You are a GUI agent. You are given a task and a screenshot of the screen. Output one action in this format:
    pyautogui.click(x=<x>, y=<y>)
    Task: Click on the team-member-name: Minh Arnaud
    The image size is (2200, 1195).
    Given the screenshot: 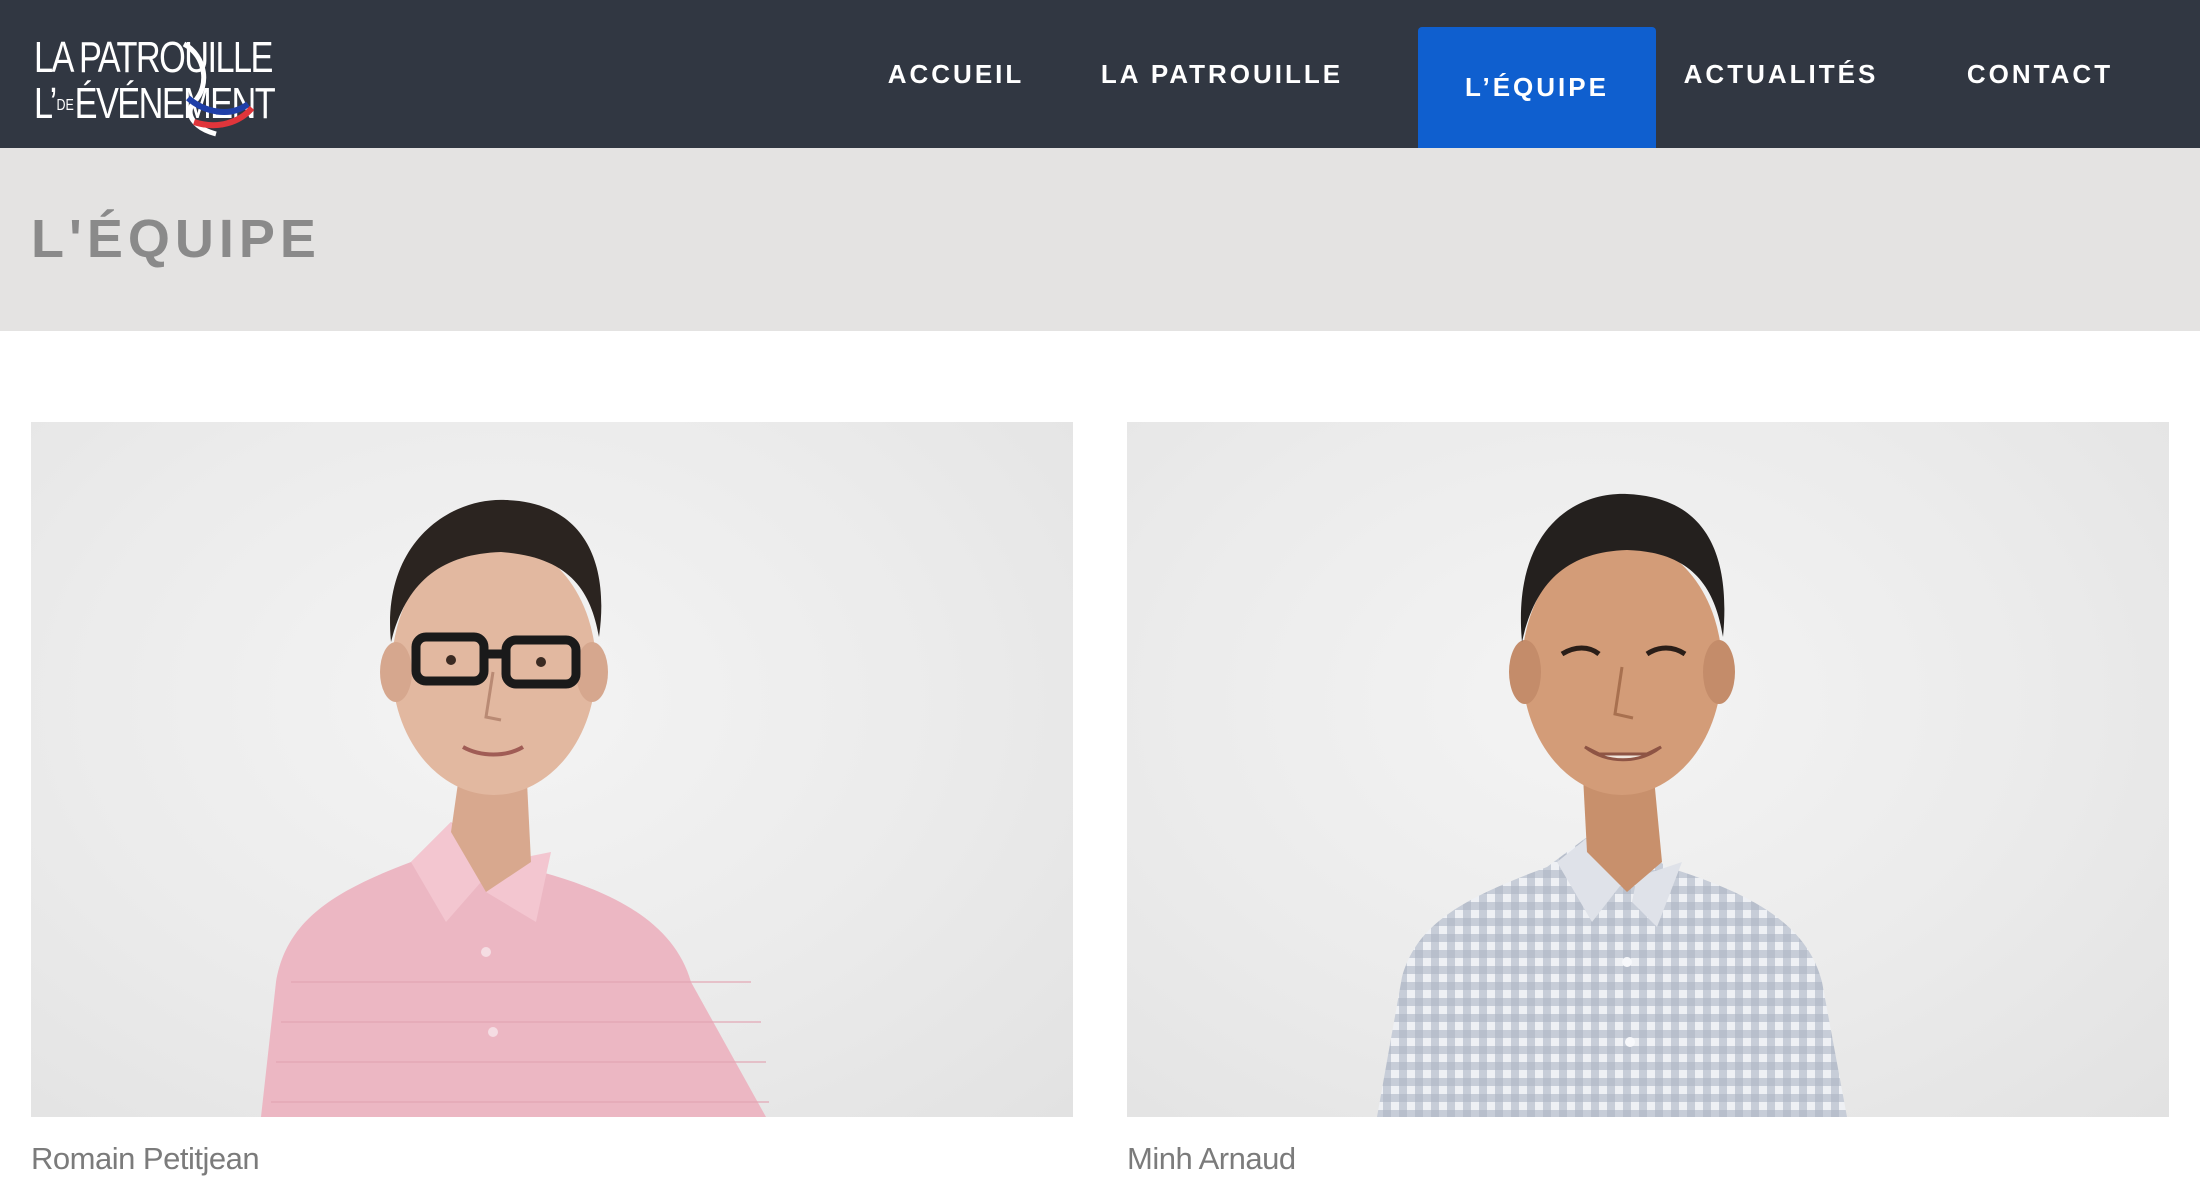 What is the action you would take?
    pyautogui.click(x=1211, y=1158)
    